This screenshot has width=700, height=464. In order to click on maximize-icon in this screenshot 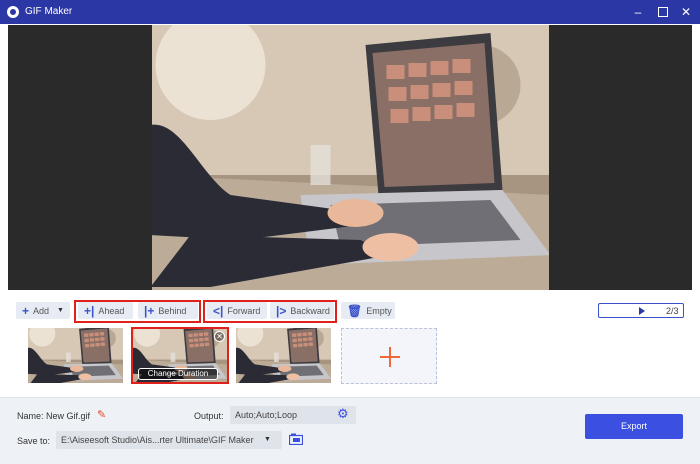, I will do `click(663, 12)`.